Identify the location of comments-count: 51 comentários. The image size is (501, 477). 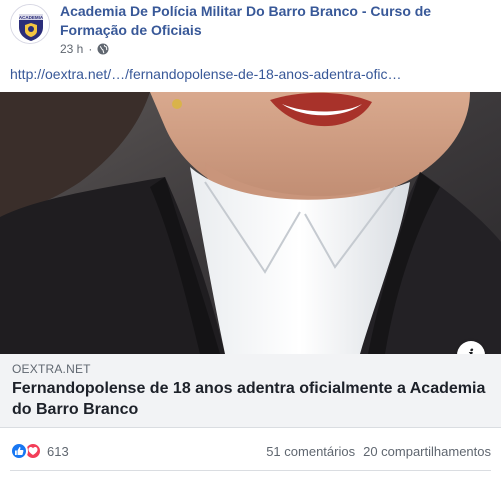
(310, 451).